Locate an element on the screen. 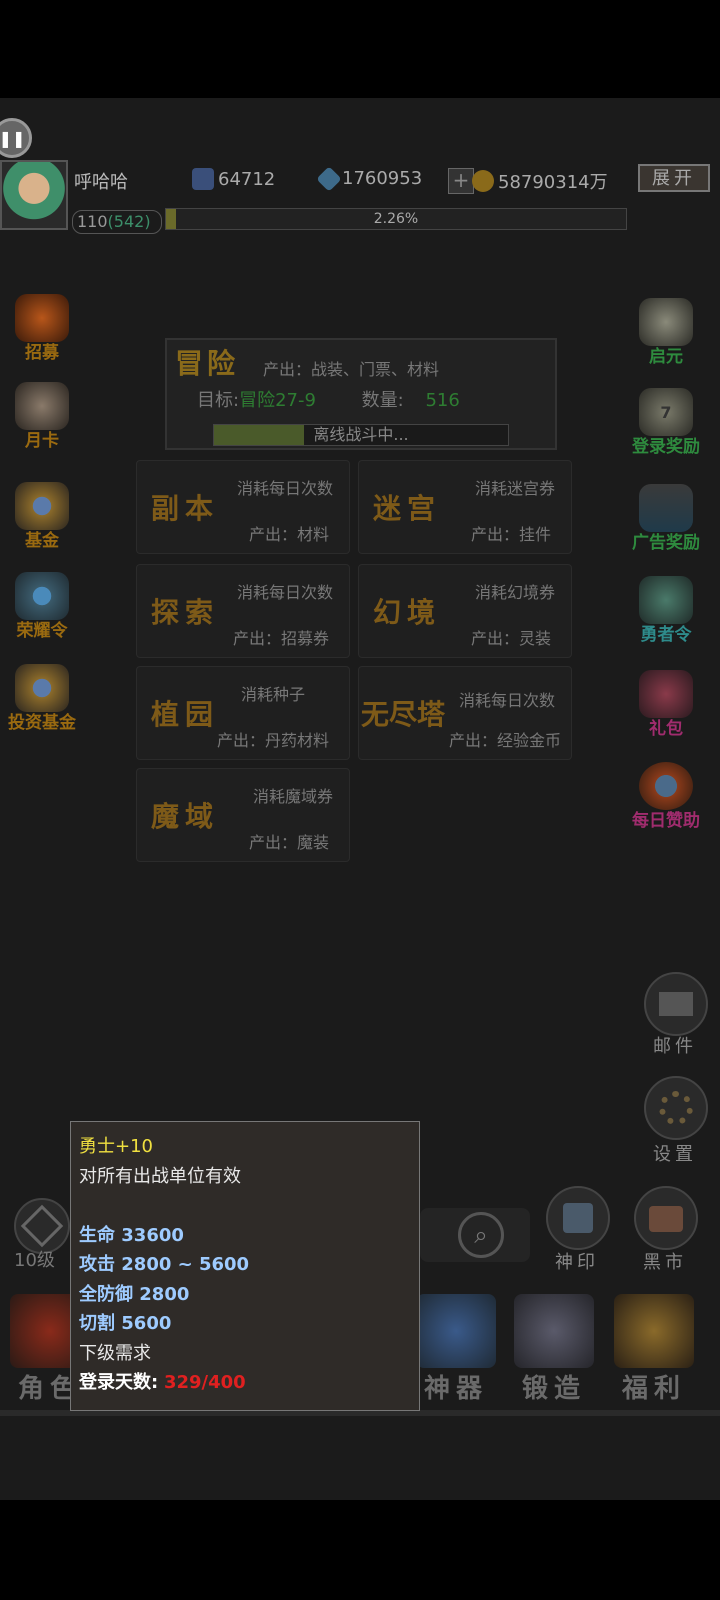 The height and width of the screenshot is (1600, 720). tile-dungeon: 副本 消耗每日次数 产出：材料 is located at coordinates (243, 507).